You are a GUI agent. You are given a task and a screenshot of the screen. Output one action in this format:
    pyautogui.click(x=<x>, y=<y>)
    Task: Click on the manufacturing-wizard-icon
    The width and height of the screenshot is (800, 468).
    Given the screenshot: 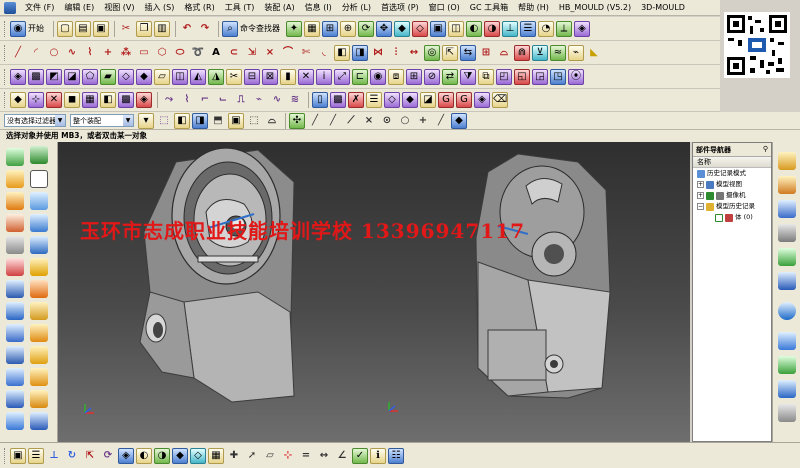 What is the action you would take?
    pyautogui.click(x=787, y=389)
    